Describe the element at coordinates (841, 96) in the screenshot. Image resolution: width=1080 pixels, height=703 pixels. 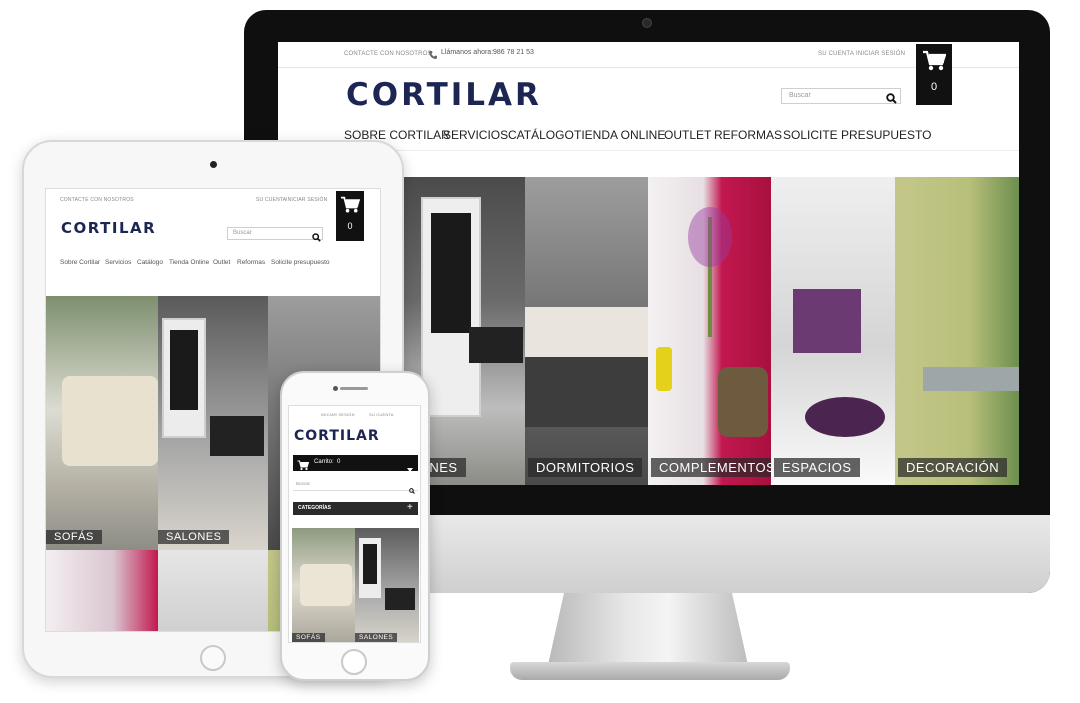
I see `search-input: Buscar` at that location.